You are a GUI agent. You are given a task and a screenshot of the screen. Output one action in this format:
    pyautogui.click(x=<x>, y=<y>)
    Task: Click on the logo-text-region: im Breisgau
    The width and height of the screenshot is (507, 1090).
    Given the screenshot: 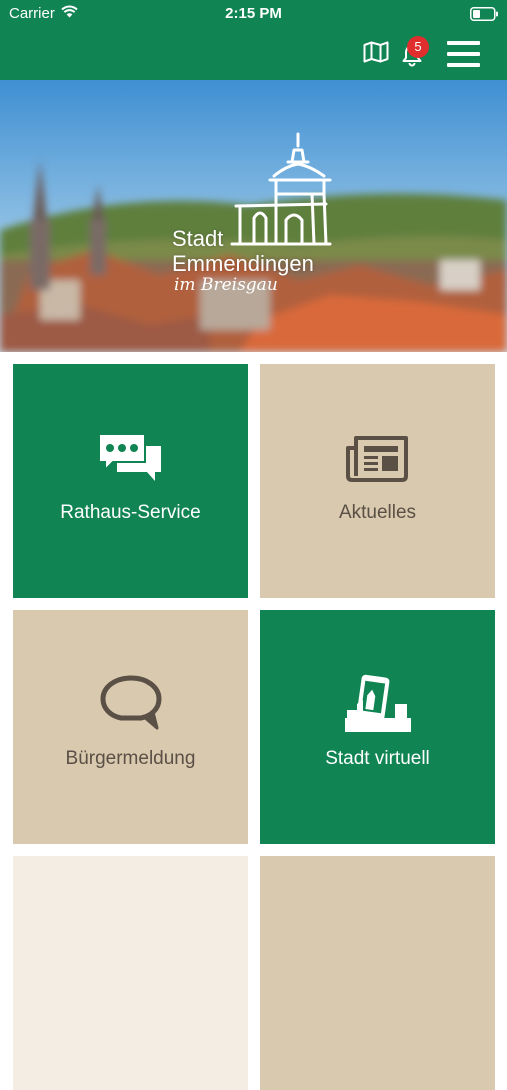 What is the action you would take?
    pyautogui.click(x=226, y=285)
    